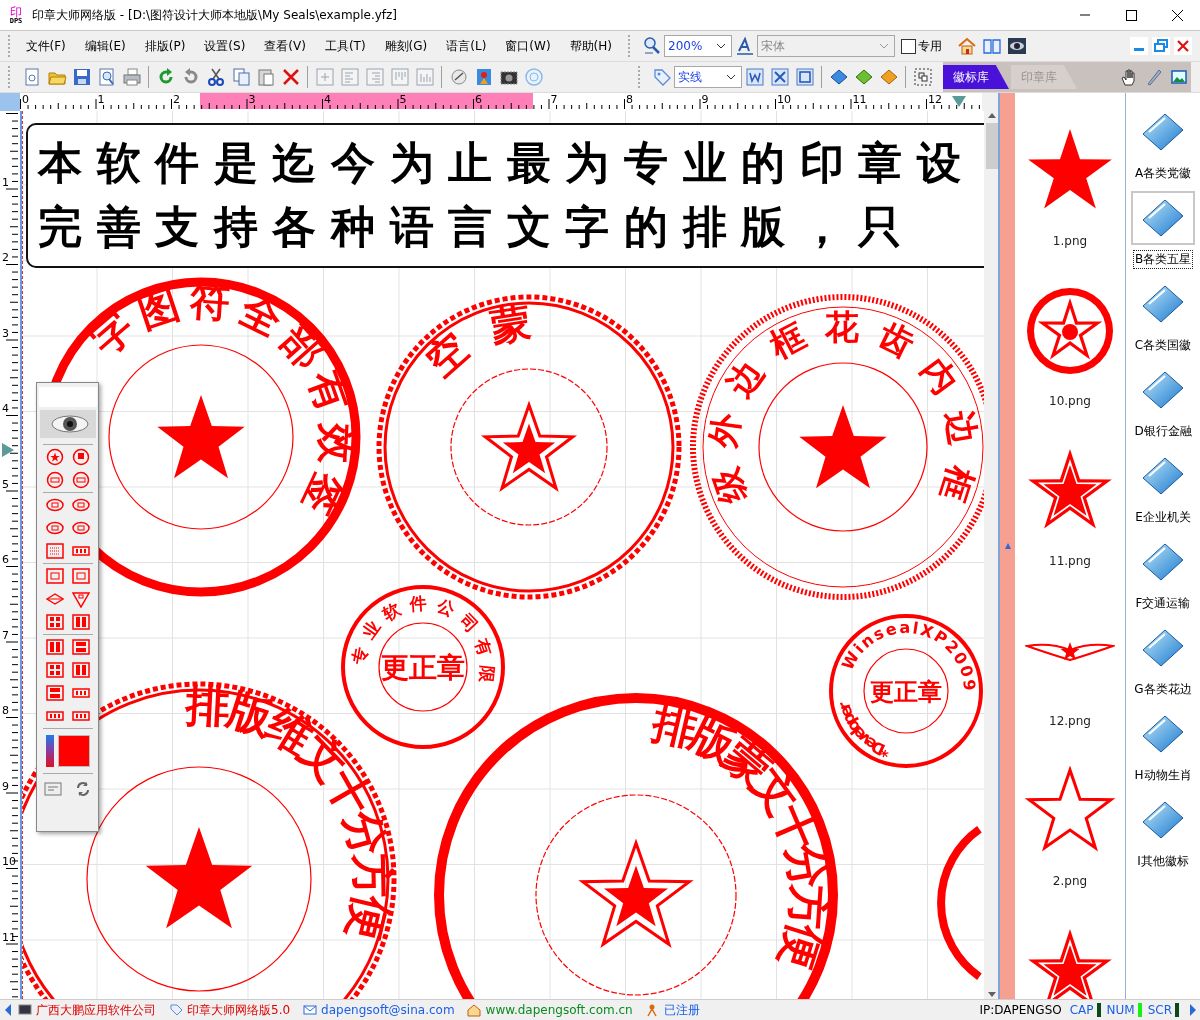 This screenshot has width=1200, height=1020. I want to click on cut-icon, so click(215, 77).